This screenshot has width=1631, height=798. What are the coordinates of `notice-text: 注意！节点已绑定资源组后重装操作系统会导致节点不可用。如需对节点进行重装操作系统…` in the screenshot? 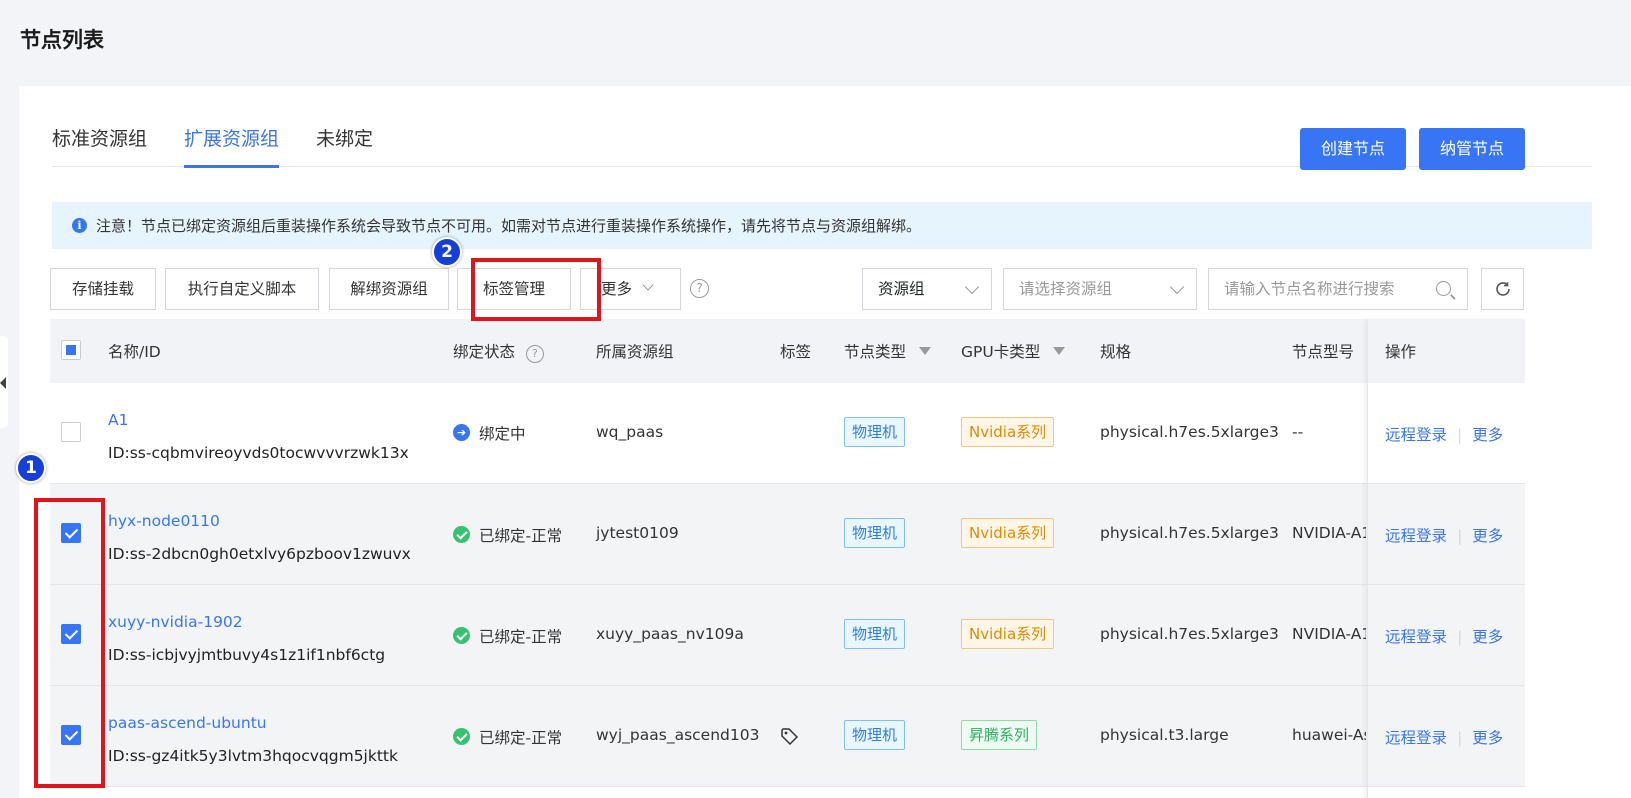 It's located at (509, 226).